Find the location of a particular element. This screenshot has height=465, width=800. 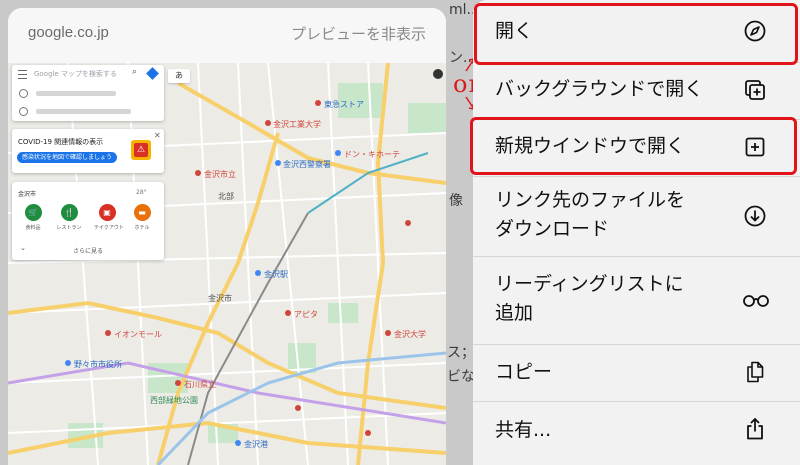

weather-temp: 28° is located at coordinates (141, 192).